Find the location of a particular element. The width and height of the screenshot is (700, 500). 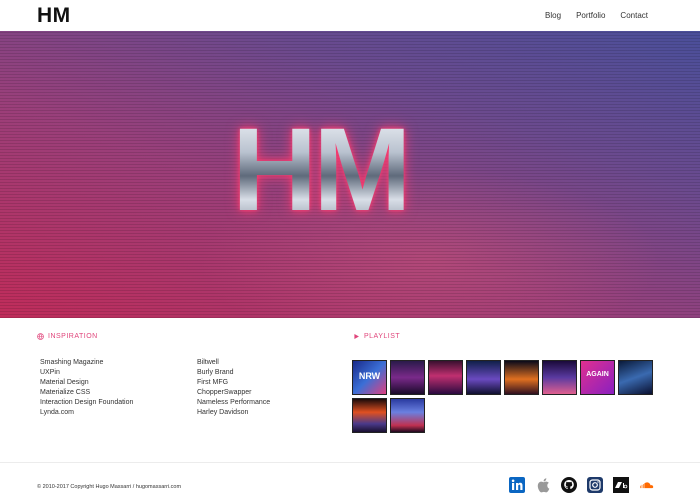

main-nav: Blog Portfolio Contact is located at coordinates (596, 15).